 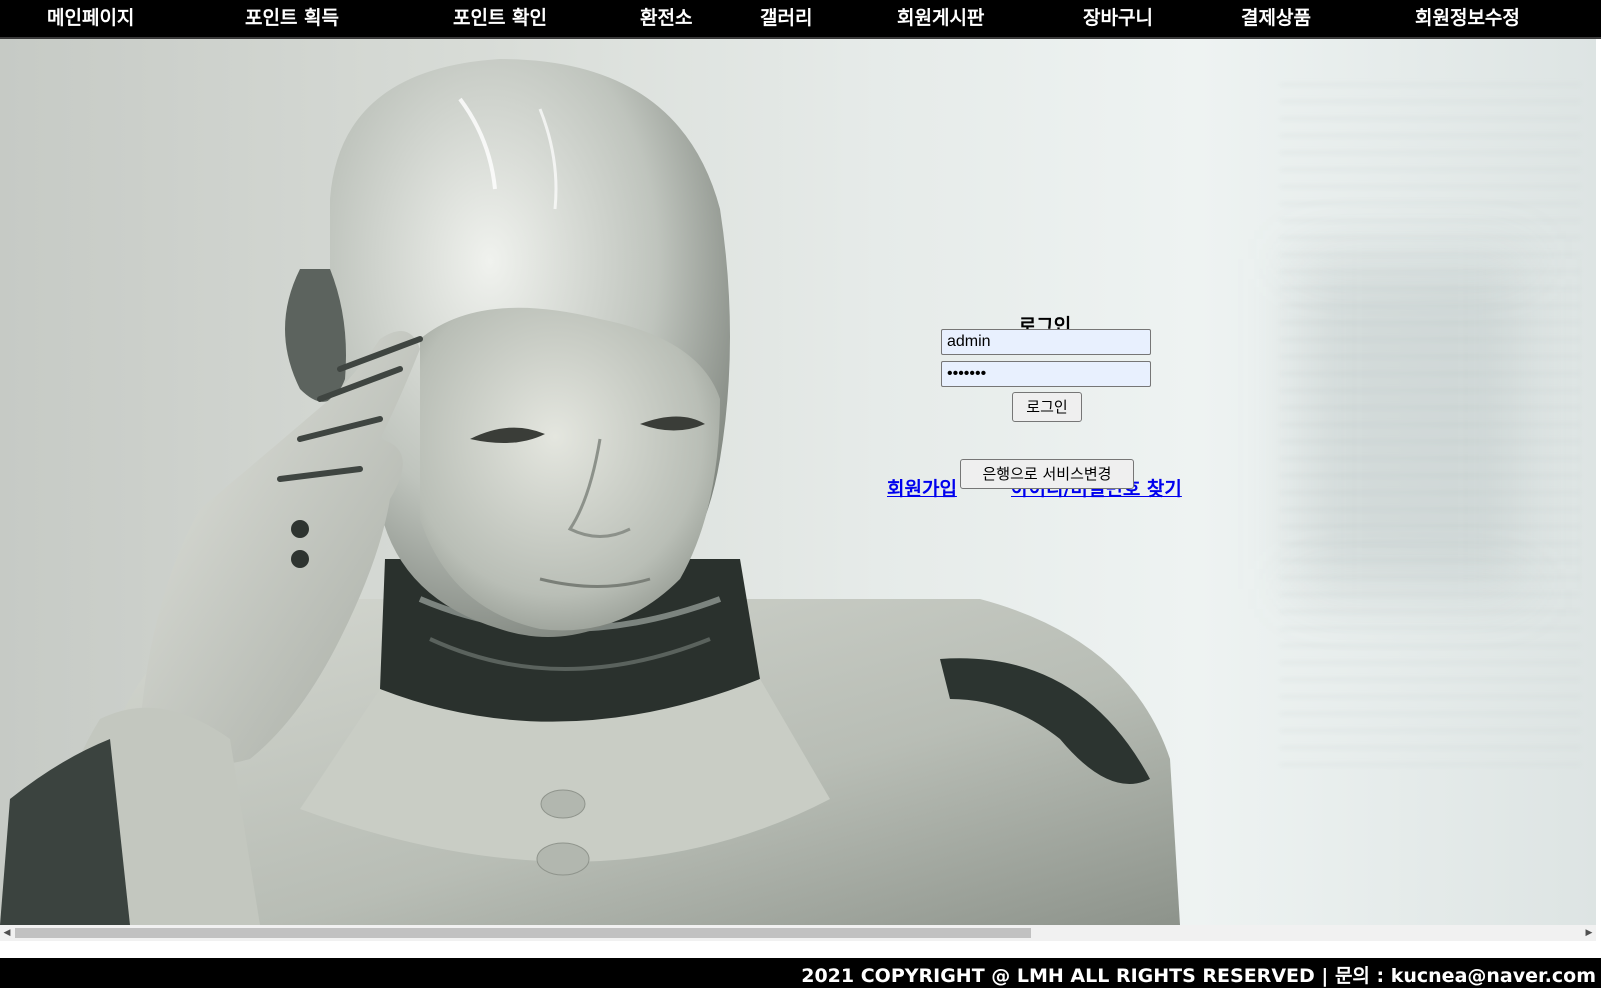 What do you see at coordinates (523, 933) in the screenshot?
I see `scrollbar-thumb` at bounding box center [523, 933].